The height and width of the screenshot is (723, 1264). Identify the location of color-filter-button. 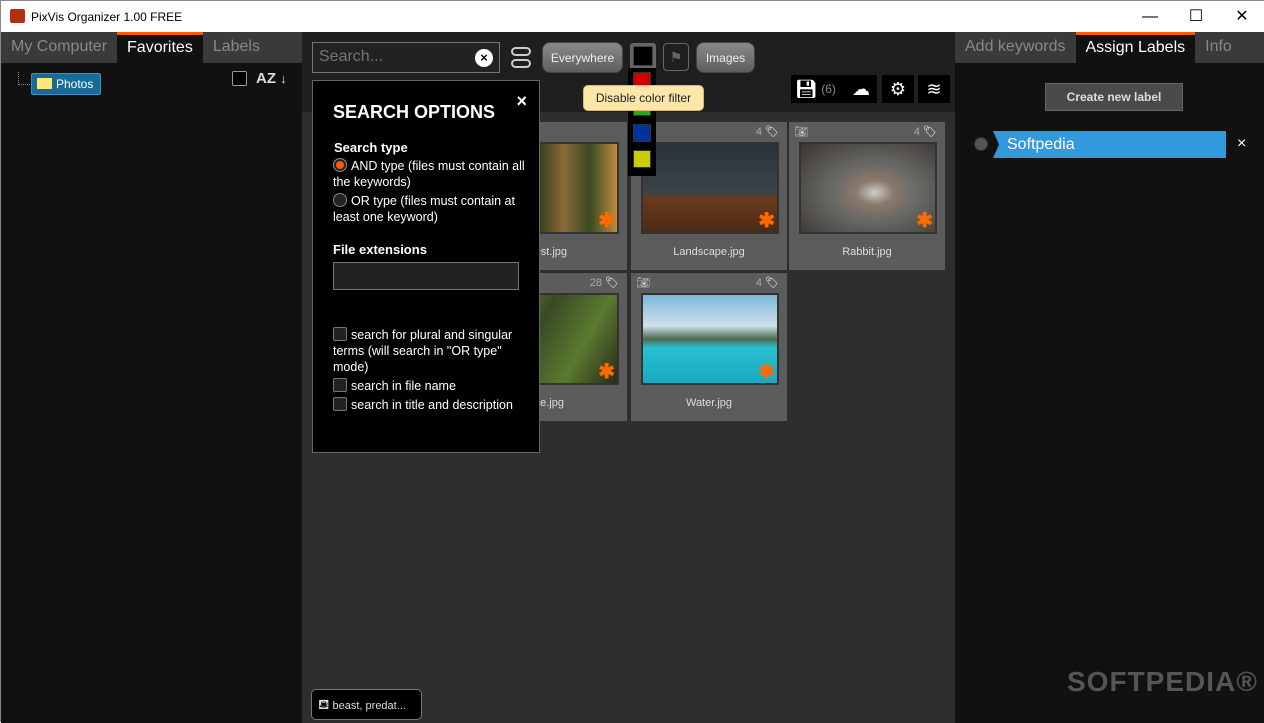
(643, 57).